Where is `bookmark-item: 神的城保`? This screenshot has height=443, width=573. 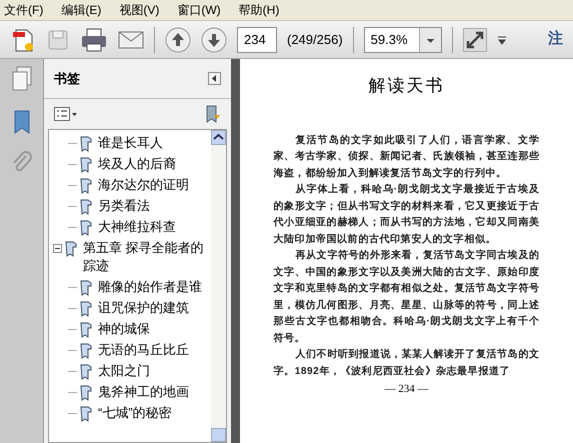
bookmark-item: 神的城保 is located at coordinates (122, 329).